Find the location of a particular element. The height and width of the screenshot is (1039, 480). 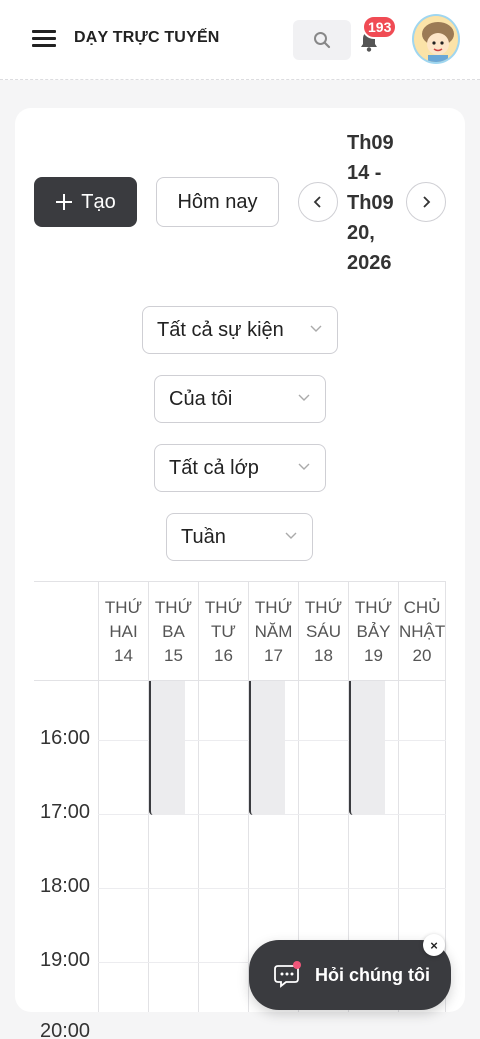

day-label: TƯ is located at coordinates (223, 631).